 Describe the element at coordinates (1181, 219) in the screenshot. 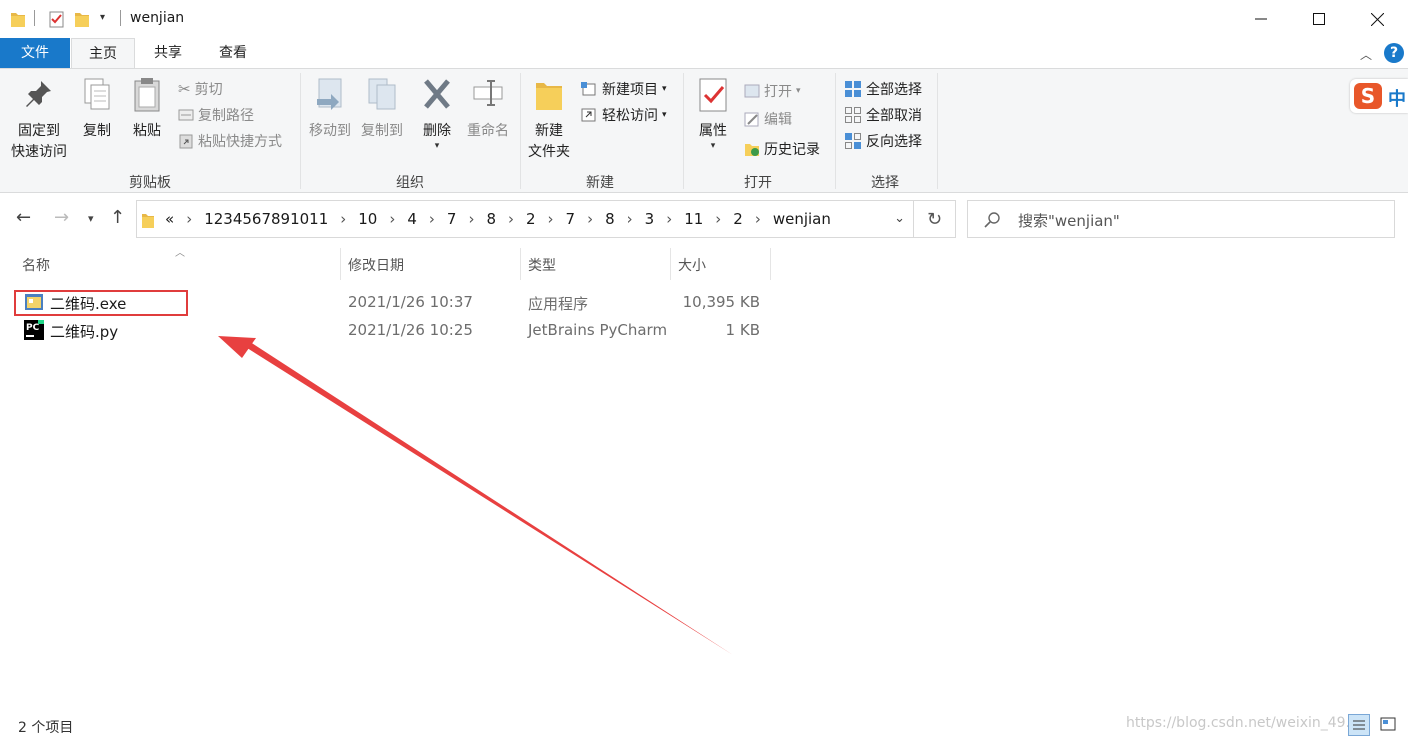

I see `search-box: 搜索"wenjian"` at that location.